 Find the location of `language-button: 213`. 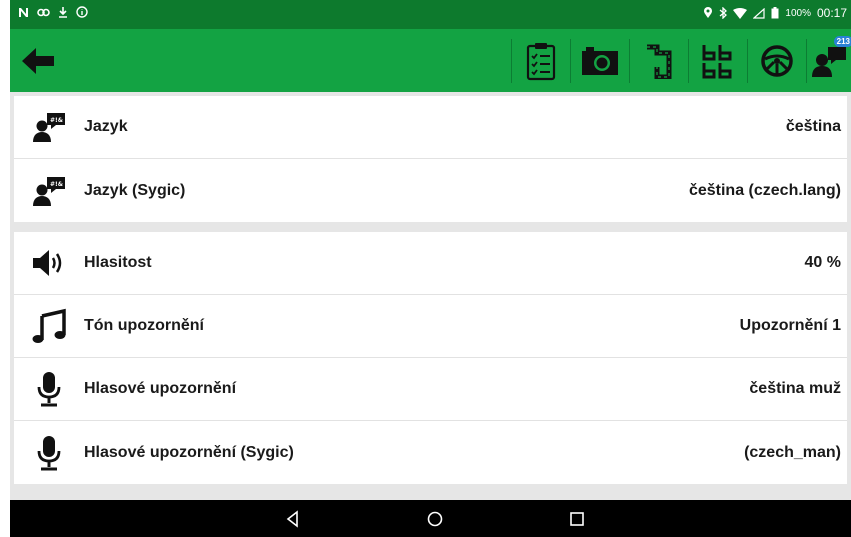

language-button: 213 is located at coordinates (829, 60).